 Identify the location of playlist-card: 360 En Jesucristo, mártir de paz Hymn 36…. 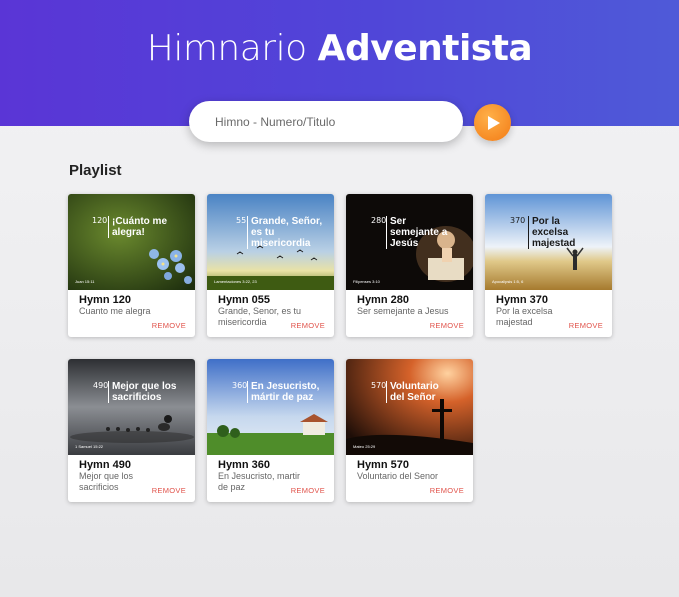
(270, 430).